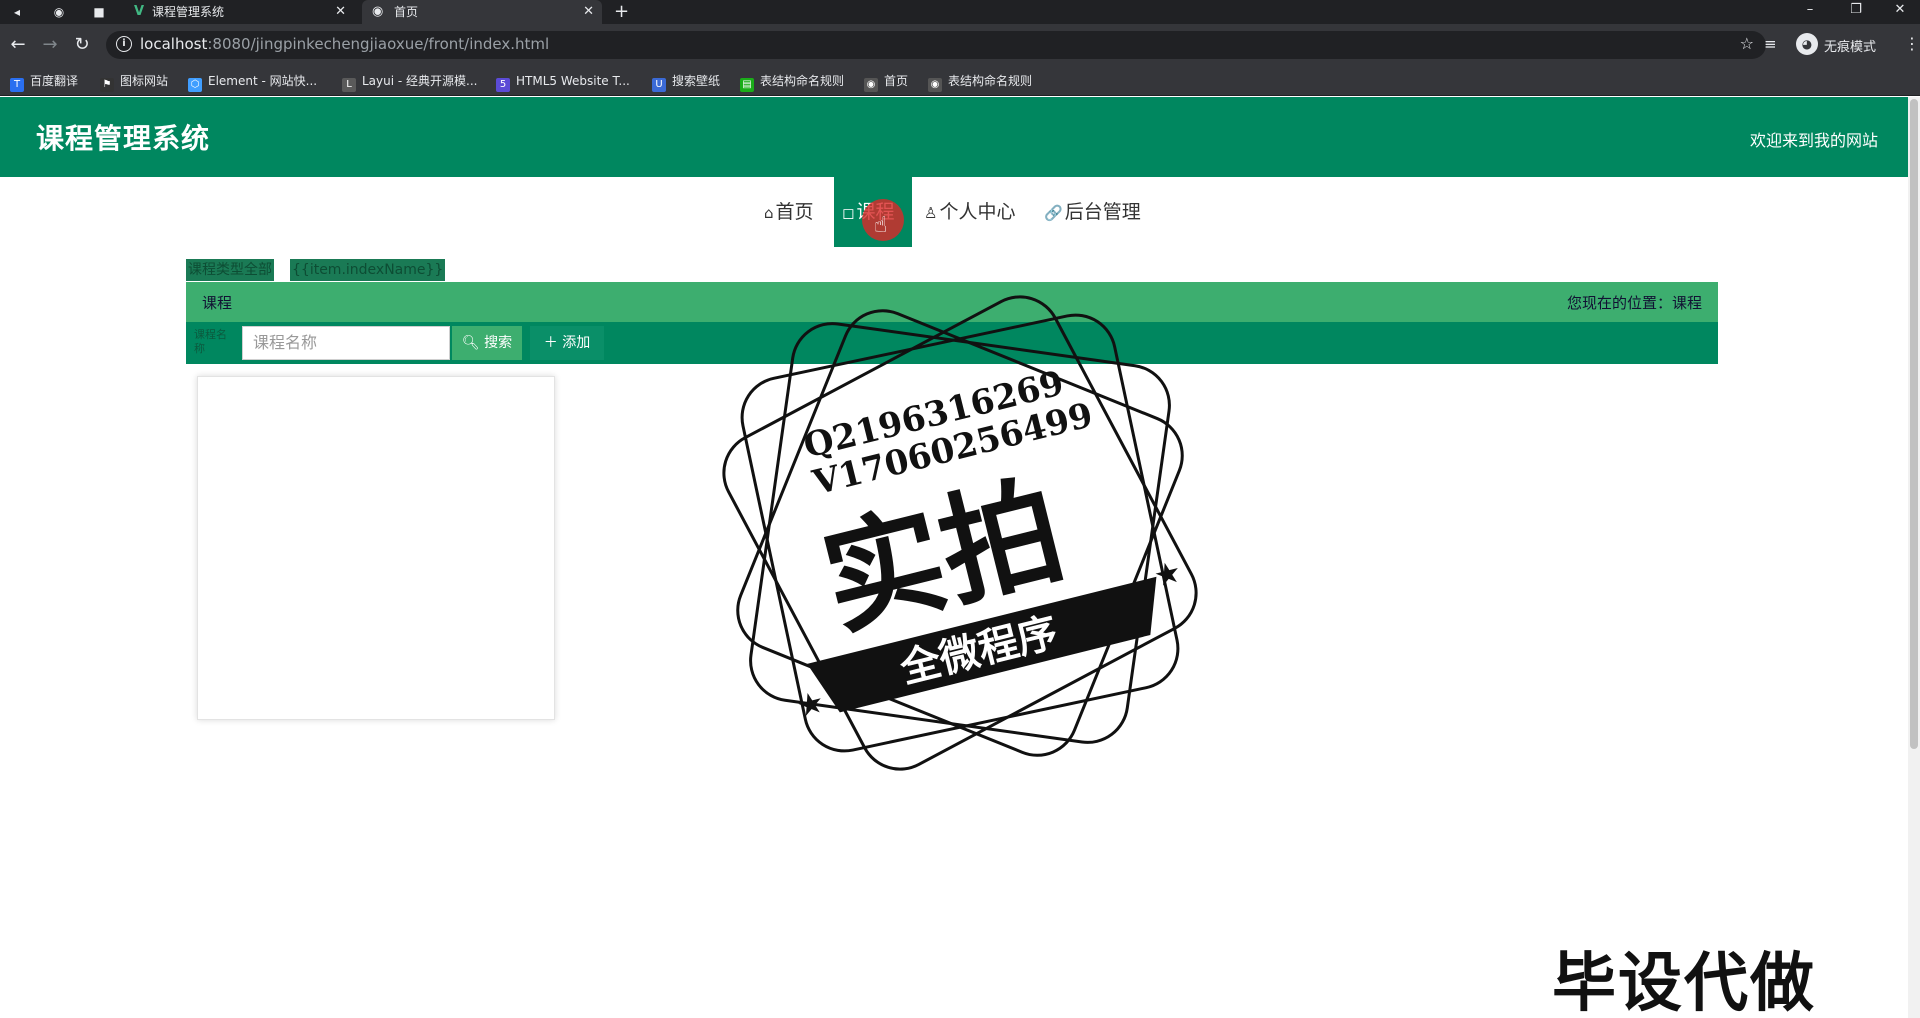 Image resolution: width=1920 pixels, height=1018 pixels. Describe the element at coordinates (503, 85) in the screenshot. I see `html5-icon: 5` at that location.